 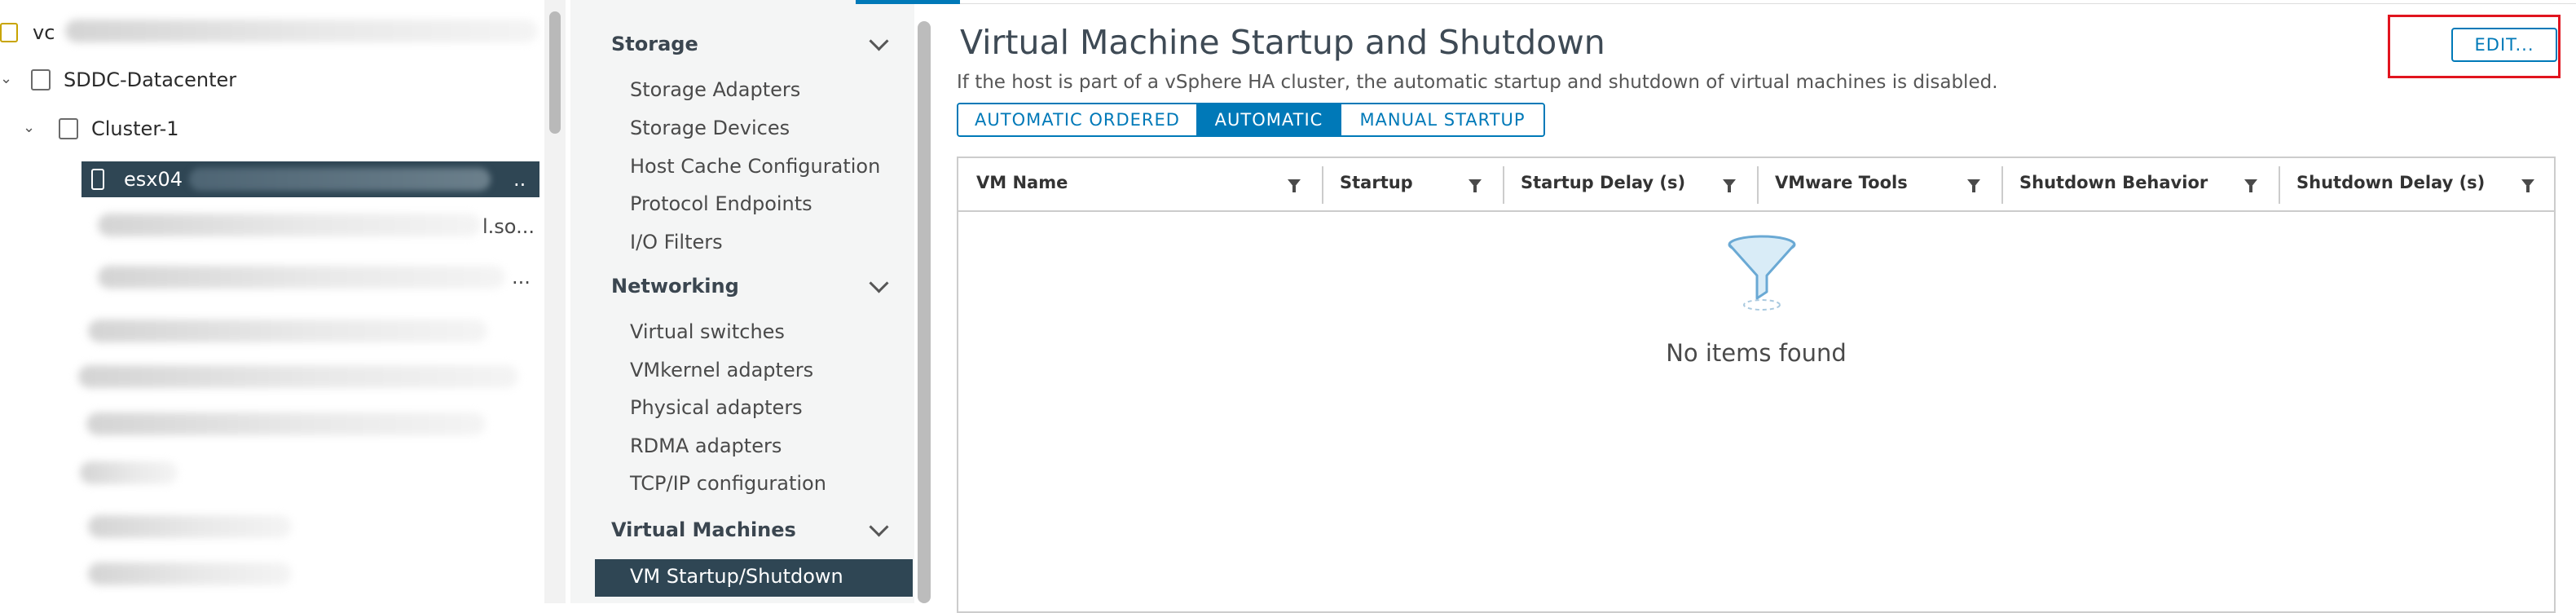 What do you see at coordinates (2391, 182) in the screenshot?
I see `column-label: Shutdown Delay (s)` at bounding box center [2391, 182].